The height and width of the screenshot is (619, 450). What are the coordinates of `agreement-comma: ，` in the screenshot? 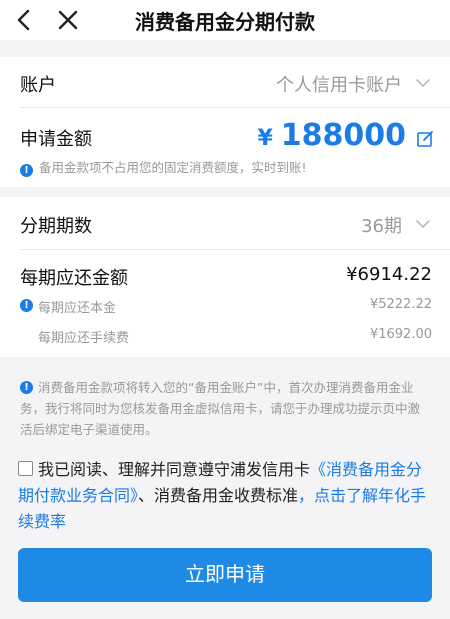 It's located at (306, 495).